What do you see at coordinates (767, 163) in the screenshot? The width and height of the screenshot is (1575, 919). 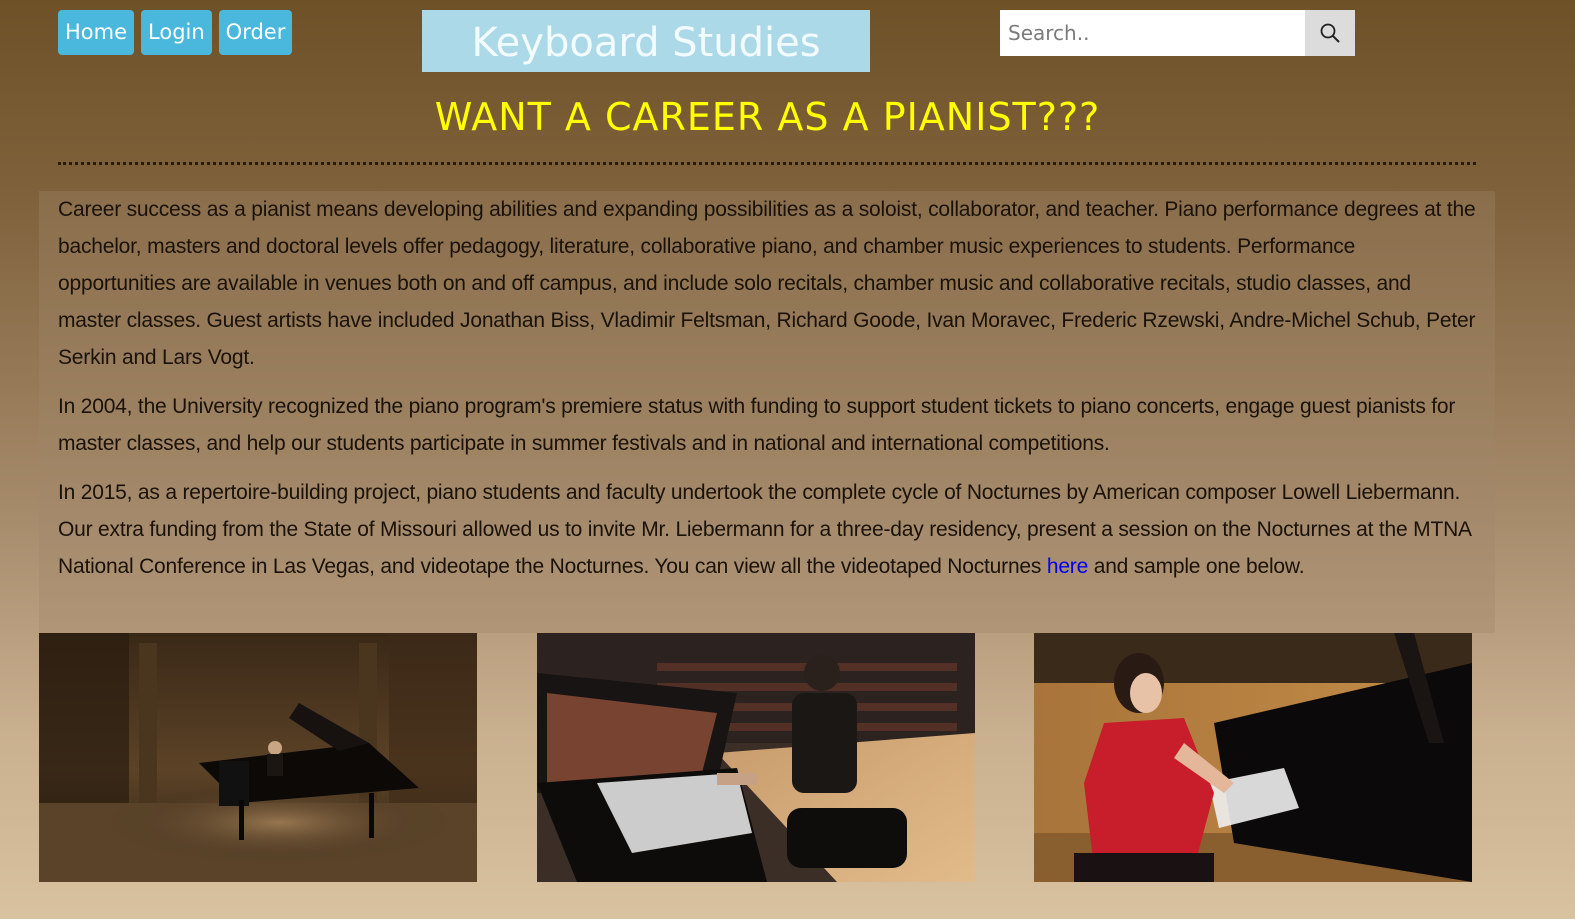 I see `divider` at bounding box center [767, 163].